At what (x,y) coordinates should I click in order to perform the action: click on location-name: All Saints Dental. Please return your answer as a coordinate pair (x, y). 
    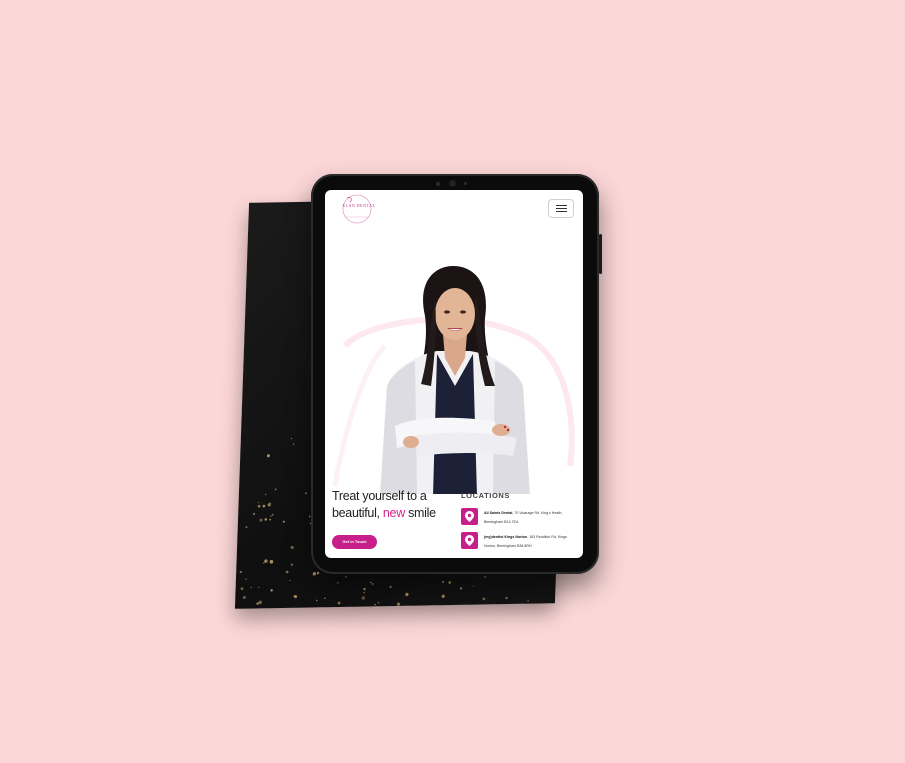
    Looking at the image, I should click on (498, 513).